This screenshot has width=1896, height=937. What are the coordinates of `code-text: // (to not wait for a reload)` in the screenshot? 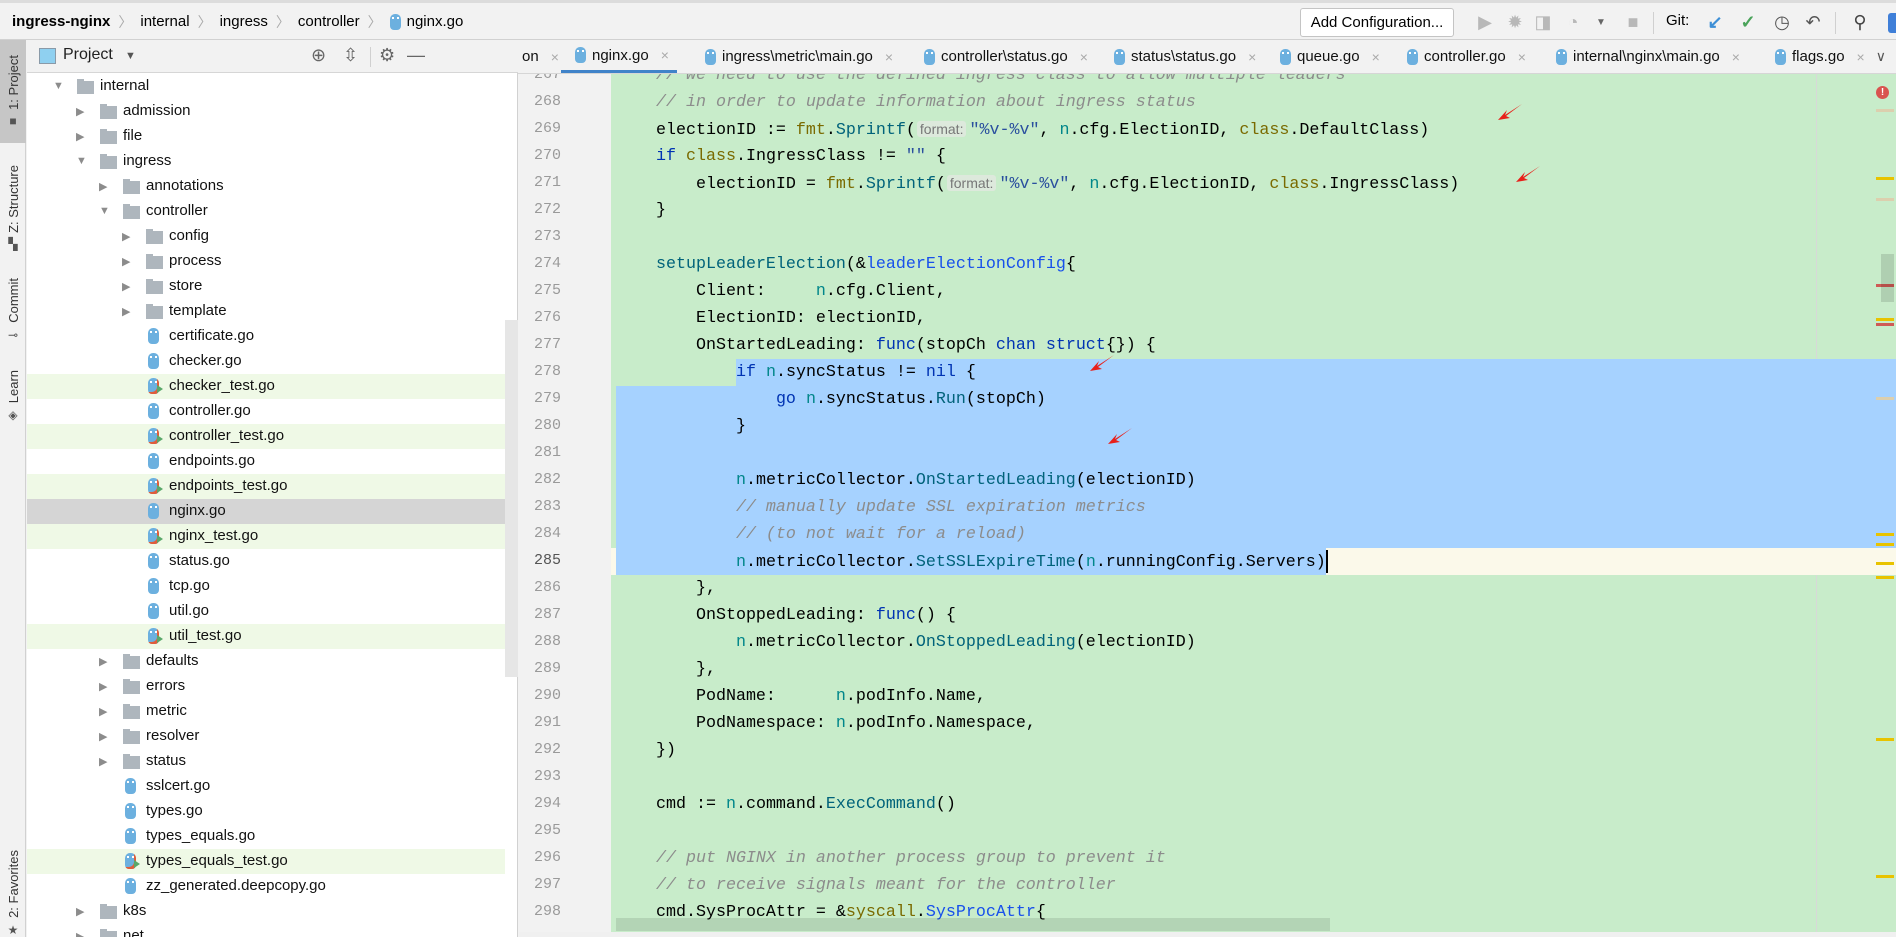 It's located at (821, 534).